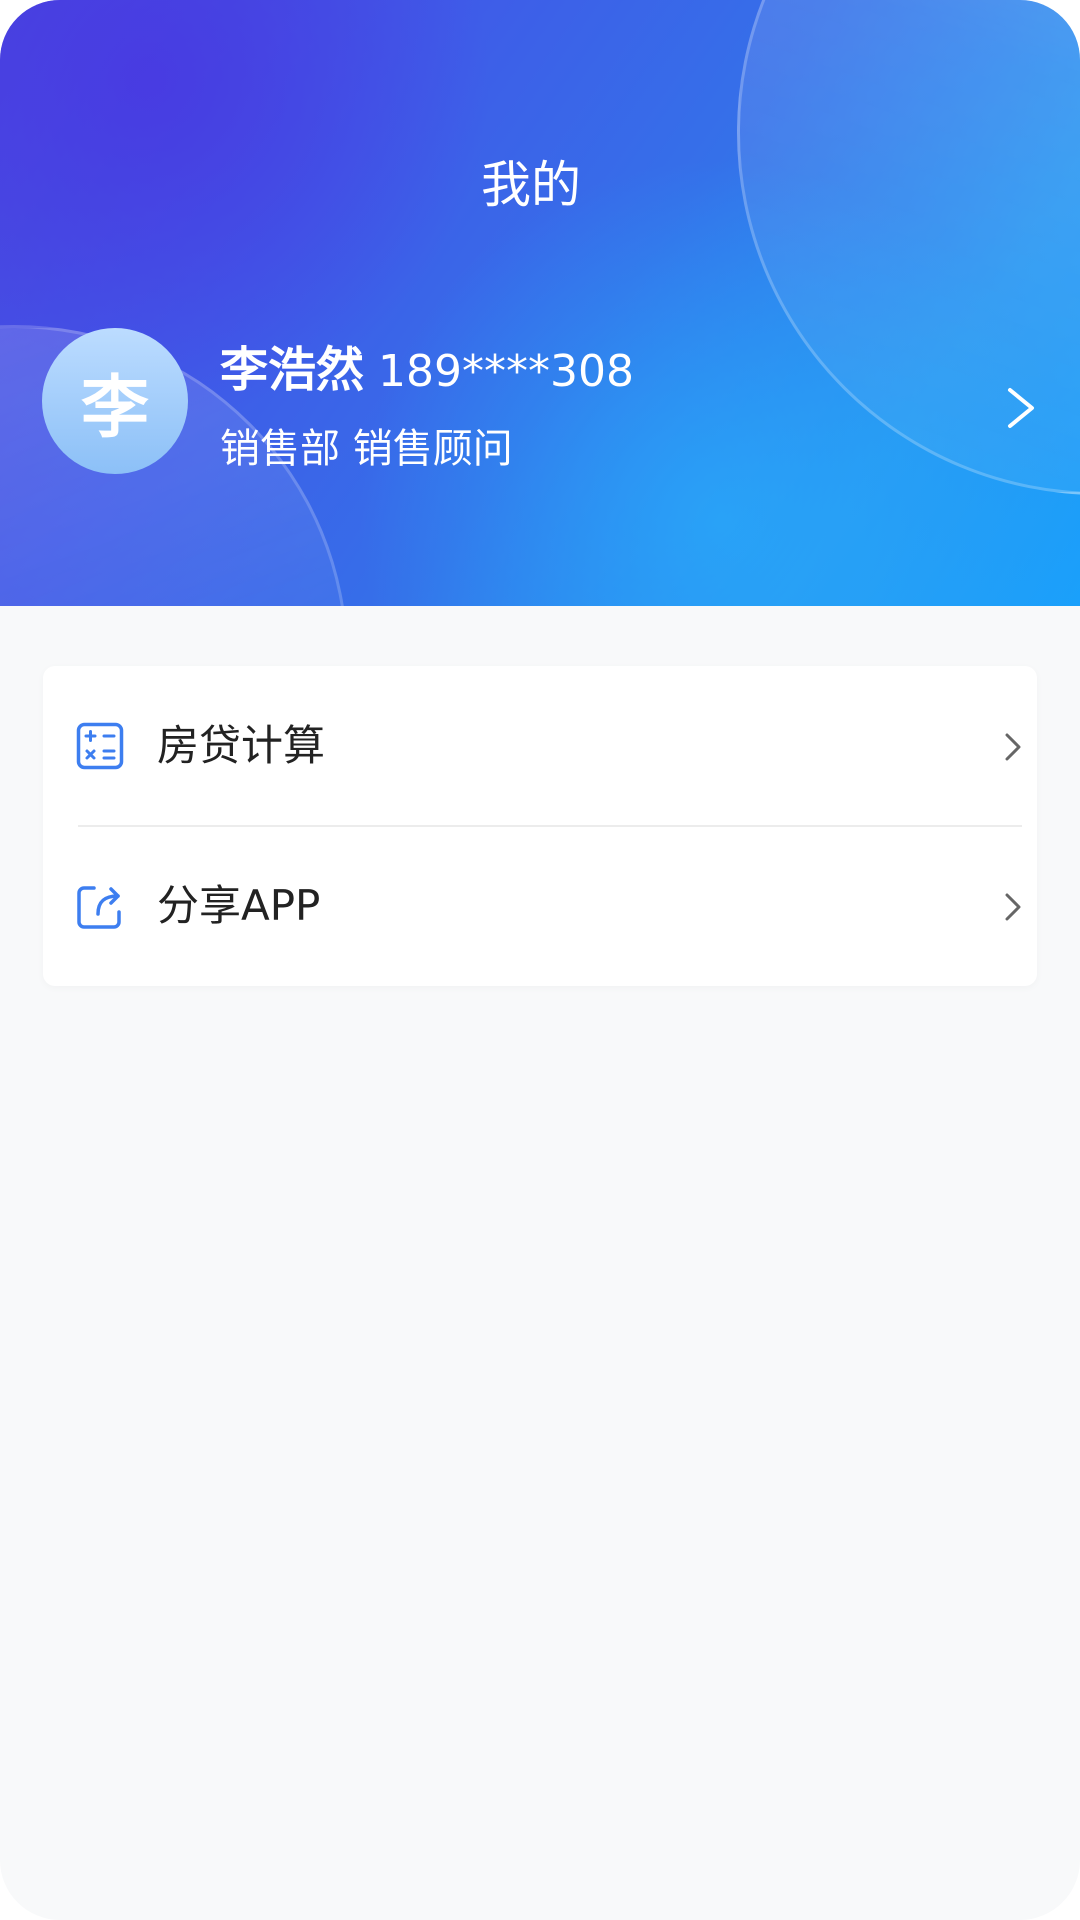 This screenshot has height=1920, width=1080. I want to click on user-phone: 189****308, so click(506, 371).